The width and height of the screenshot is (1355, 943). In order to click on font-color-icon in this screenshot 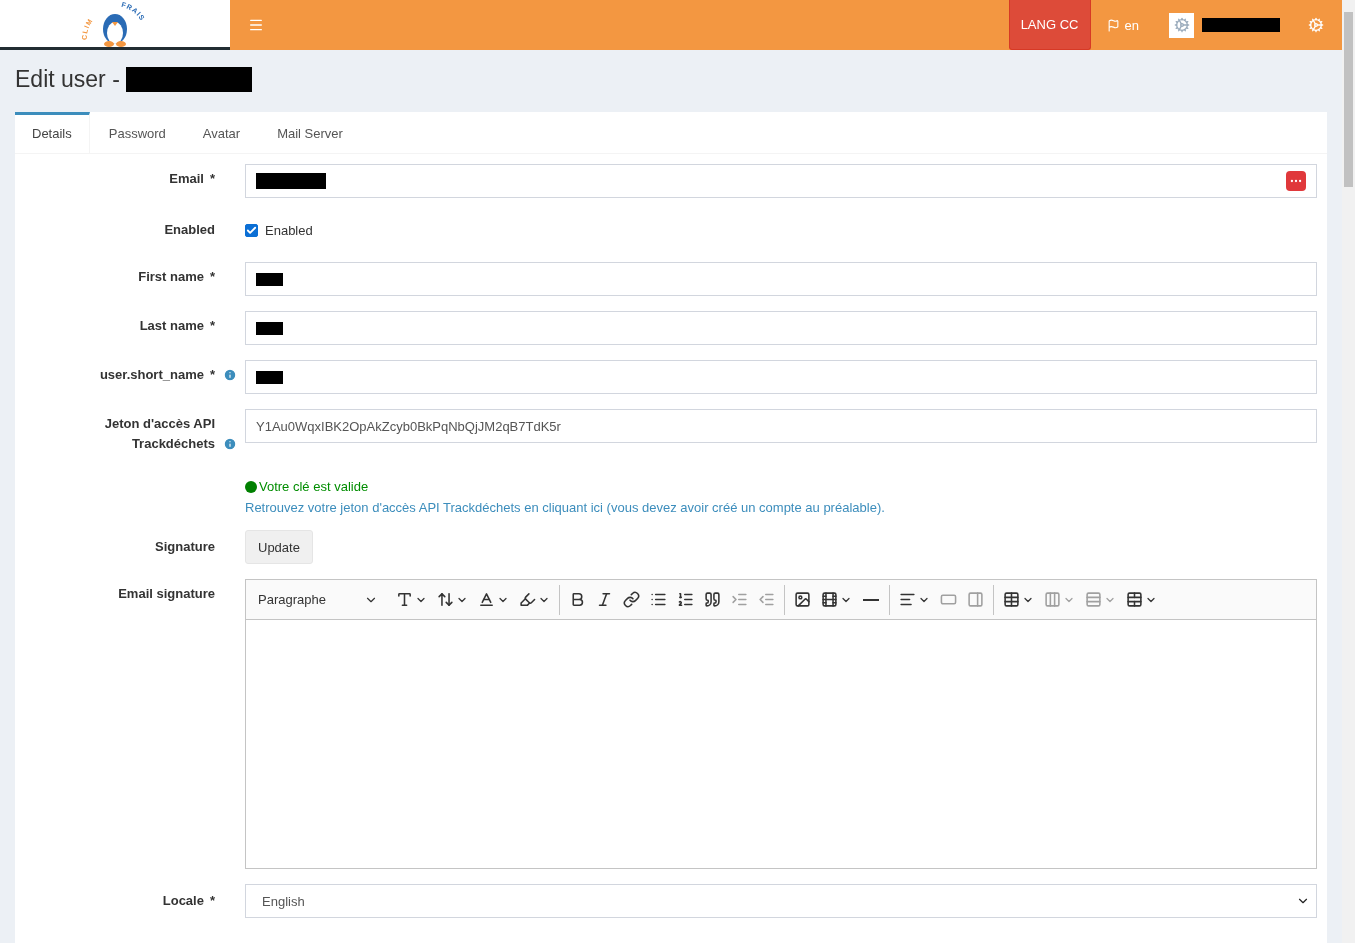, I will do `click(486, 599)`.